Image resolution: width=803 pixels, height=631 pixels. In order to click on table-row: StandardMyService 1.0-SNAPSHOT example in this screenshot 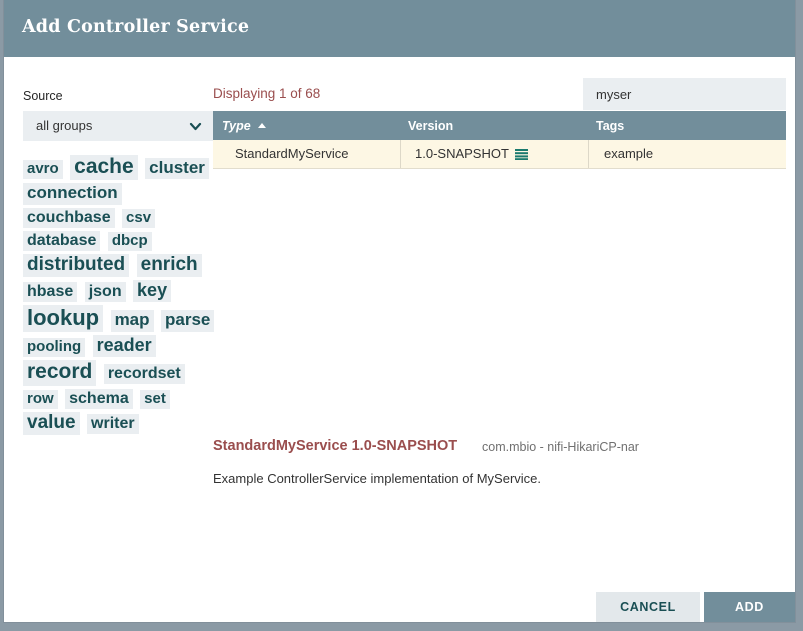, I will do `click(499, 154)`.